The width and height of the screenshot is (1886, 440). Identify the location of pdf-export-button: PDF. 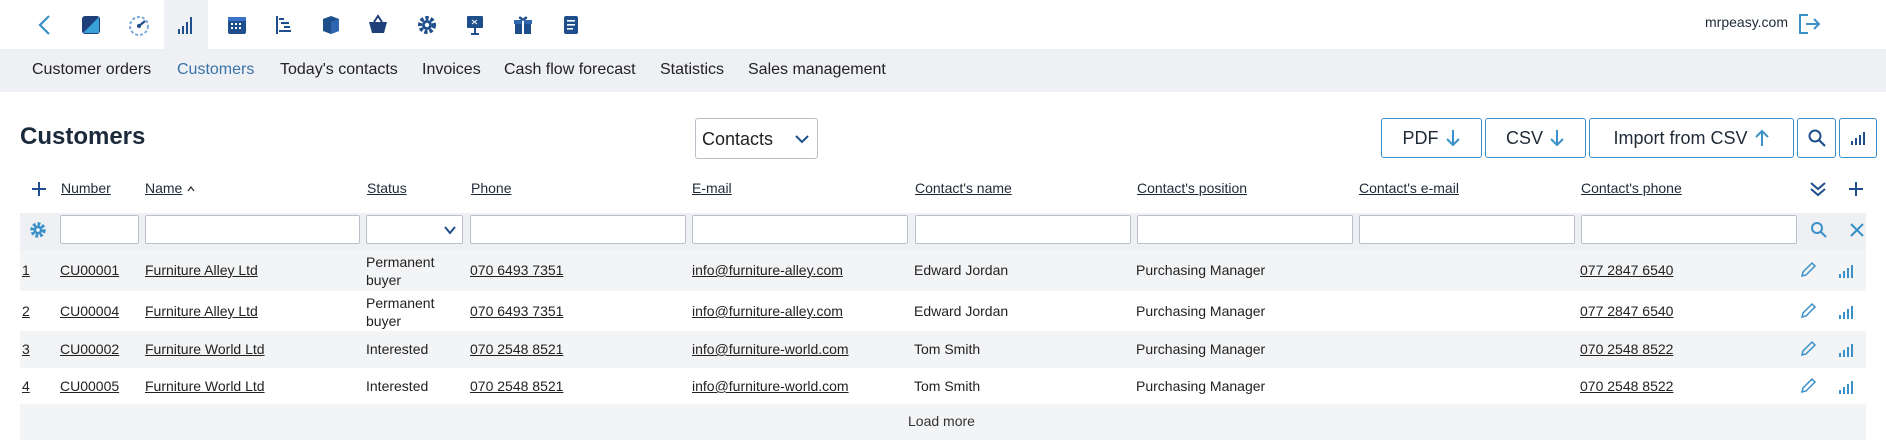
(1431, 138).